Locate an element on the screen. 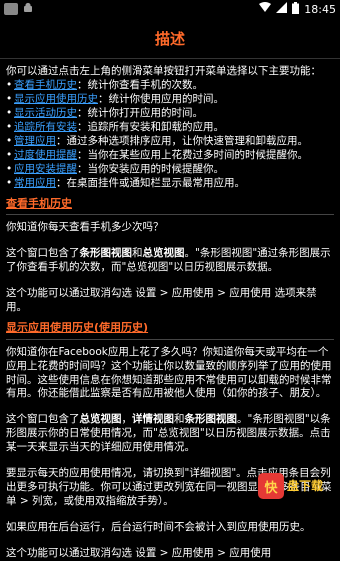  feature-desc: ：统计你打开应用的时间。 is located at coordinates (140, 112).